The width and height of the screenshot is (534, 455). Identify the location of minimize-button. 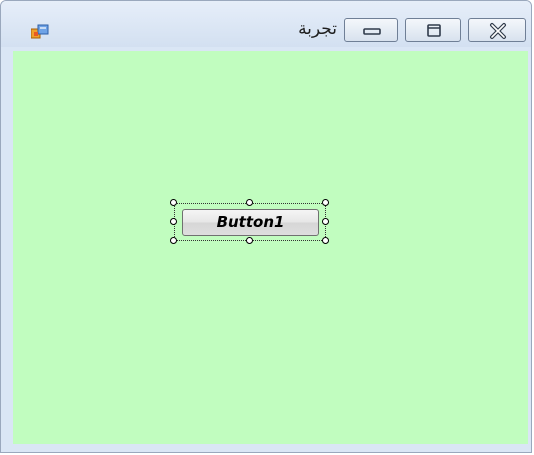
(371, 30).